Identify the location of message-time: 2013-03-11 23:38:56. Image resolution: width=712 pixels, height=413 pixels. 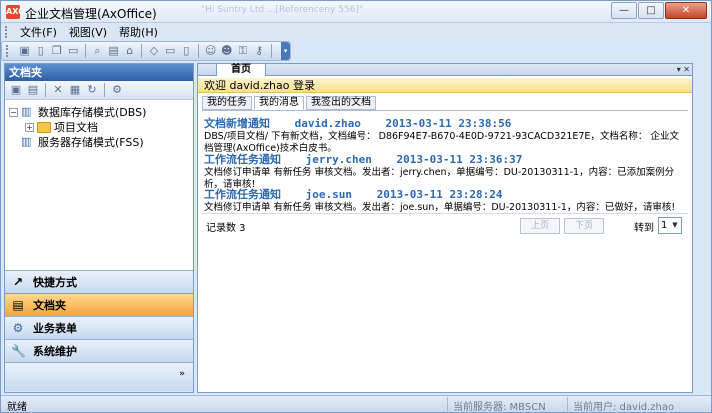
(448, 123).